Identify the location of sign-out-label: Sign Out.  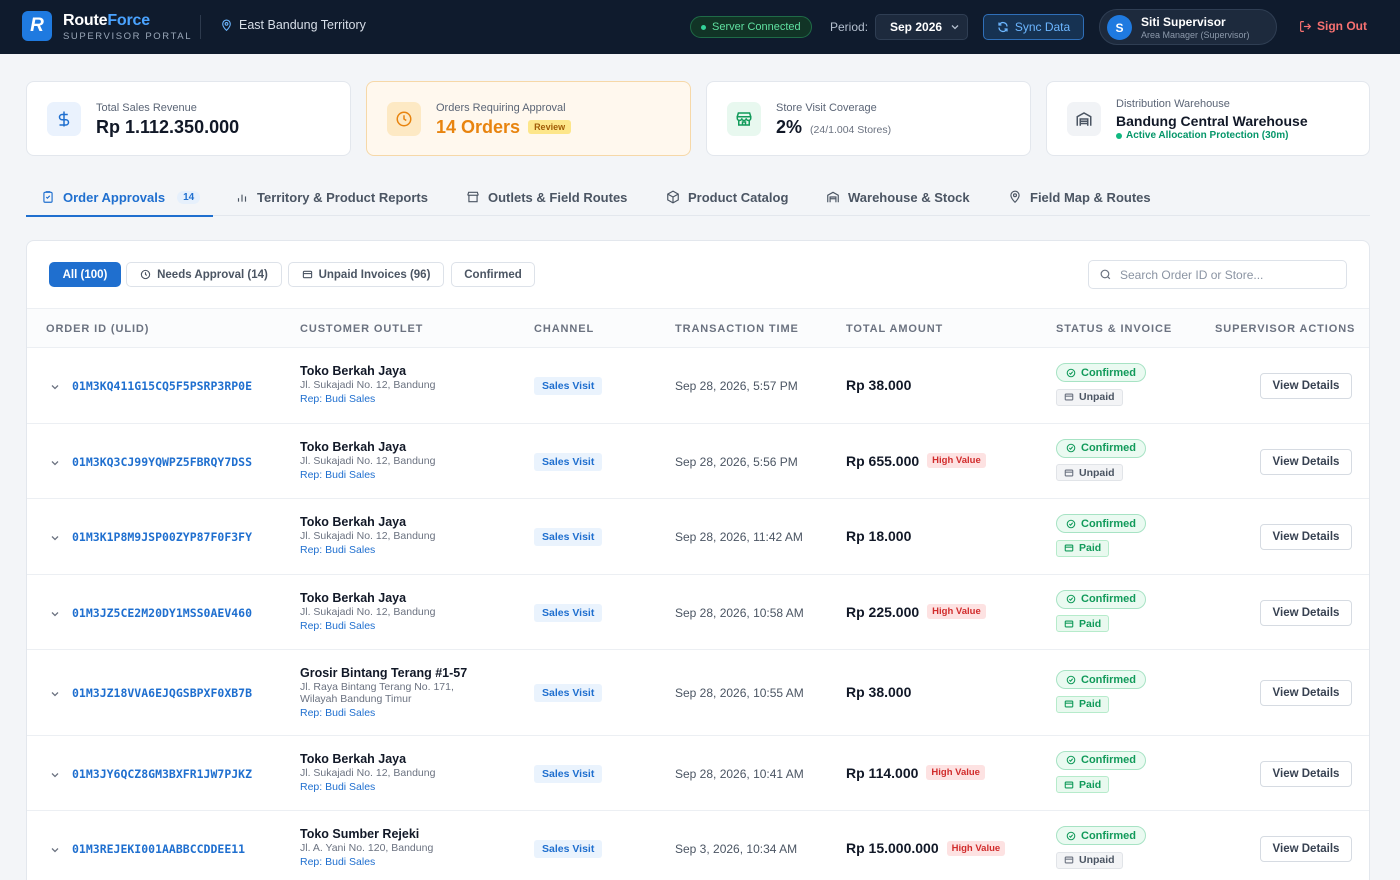
(1342, 26).